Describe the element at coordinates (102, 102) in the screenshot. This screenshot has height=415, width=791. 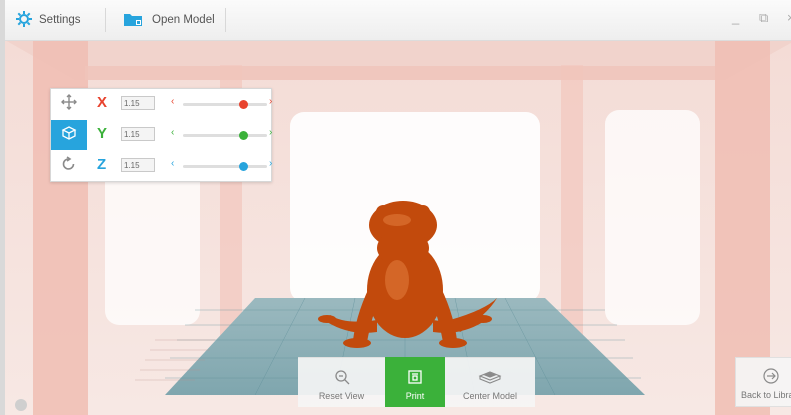
I see `x-axis-label: X` at that location.